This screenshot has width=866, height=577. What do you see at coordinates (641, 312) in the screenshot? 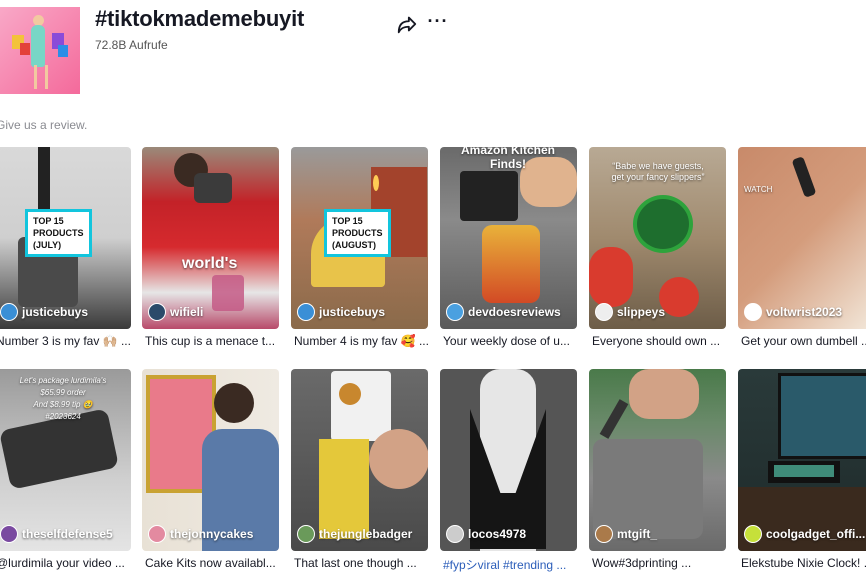
I see `video-username: slippeys` at bounding box center [641, 312].